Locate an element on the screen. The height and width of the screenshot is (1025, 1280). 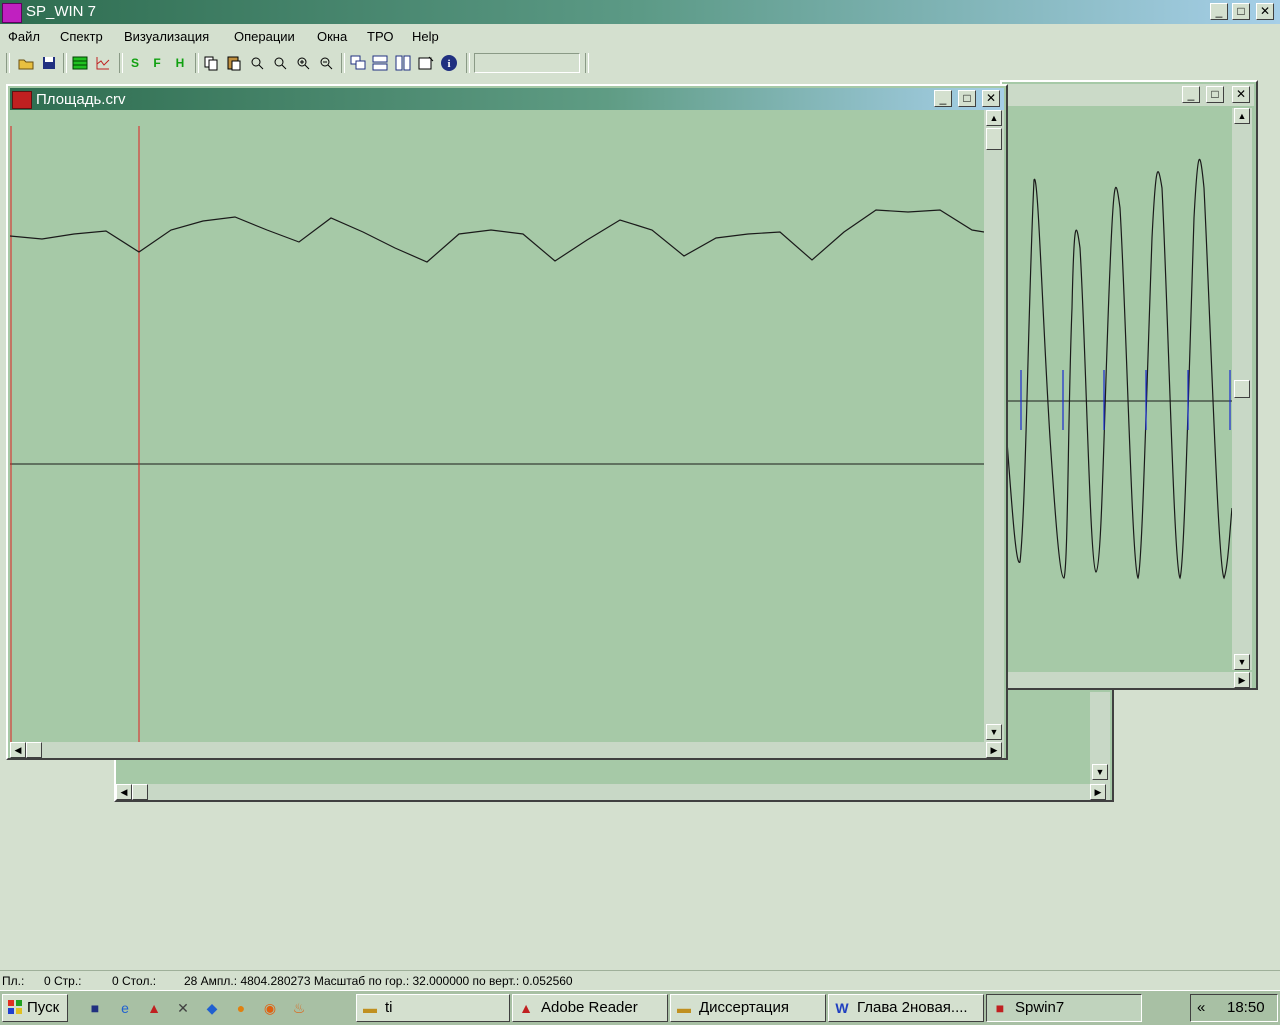
area-window-vscroll: ▲ ▼ is located at coordinates (994, 426).